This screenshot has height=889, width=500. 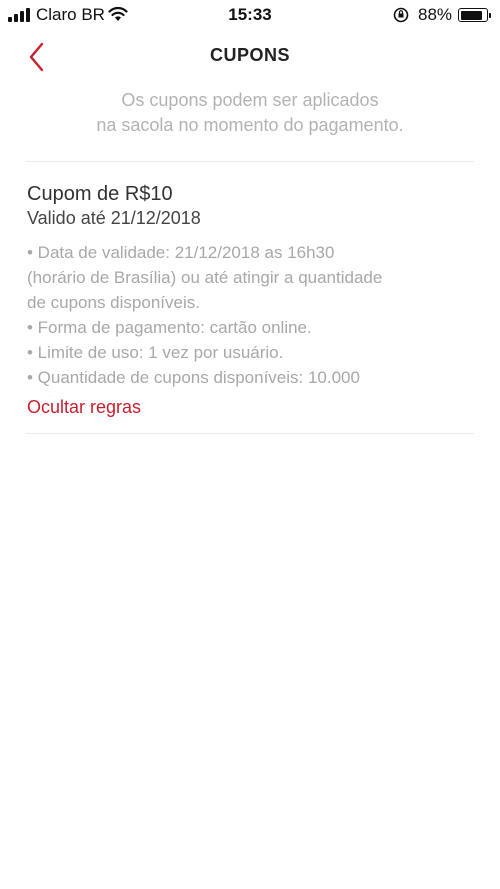 I want to click on rule-line: • Forma de pagamento: cartão online., so click(x=169, y=327).